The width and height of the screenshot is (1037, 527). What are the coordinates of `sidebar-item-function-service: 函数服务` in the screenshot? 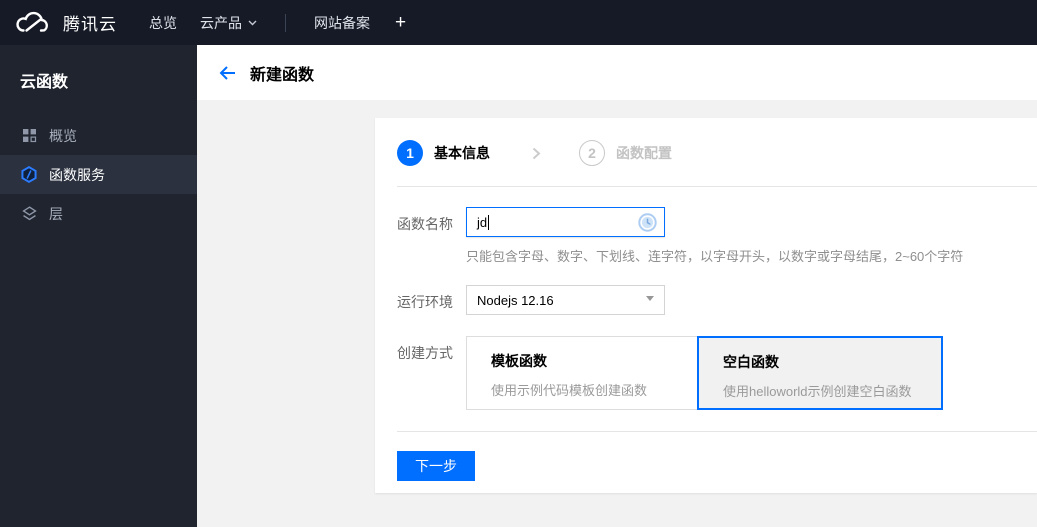 It's located at (98, 174).